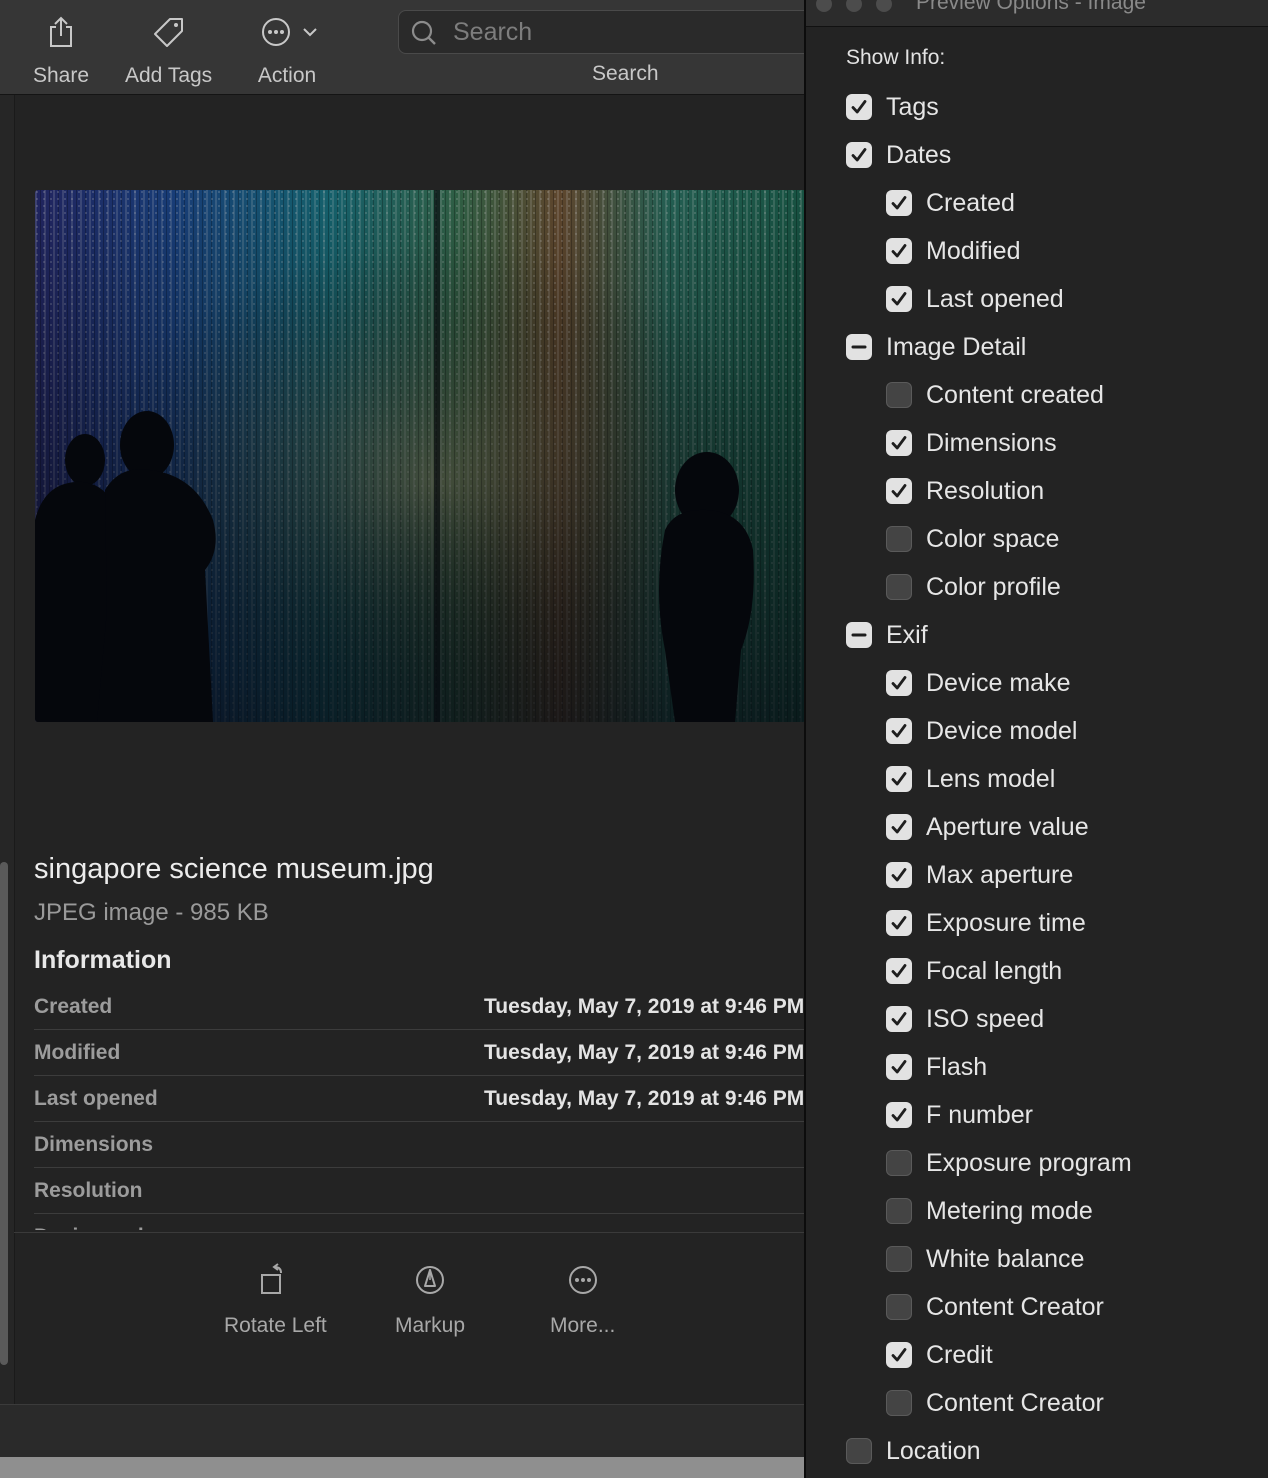 The image size is (1268, 1478). Describe the element at coordinates (998, 682) in the screenshot. I see `option-label: Device make` at that location.